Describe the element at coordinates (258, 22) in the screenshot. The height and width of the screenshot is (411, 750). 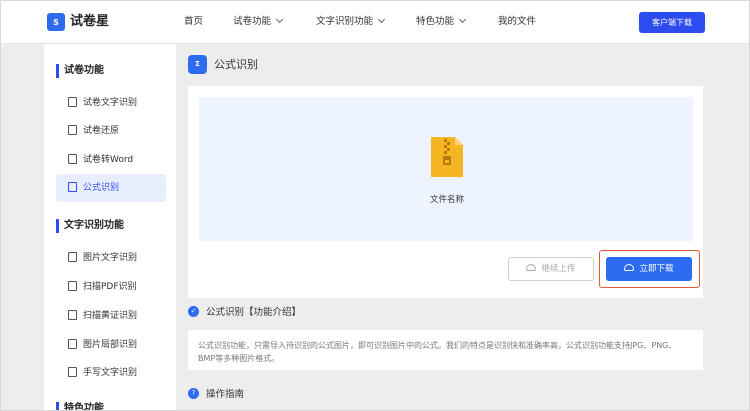
I see `nav-exam-features: 试卷功能` at that location.